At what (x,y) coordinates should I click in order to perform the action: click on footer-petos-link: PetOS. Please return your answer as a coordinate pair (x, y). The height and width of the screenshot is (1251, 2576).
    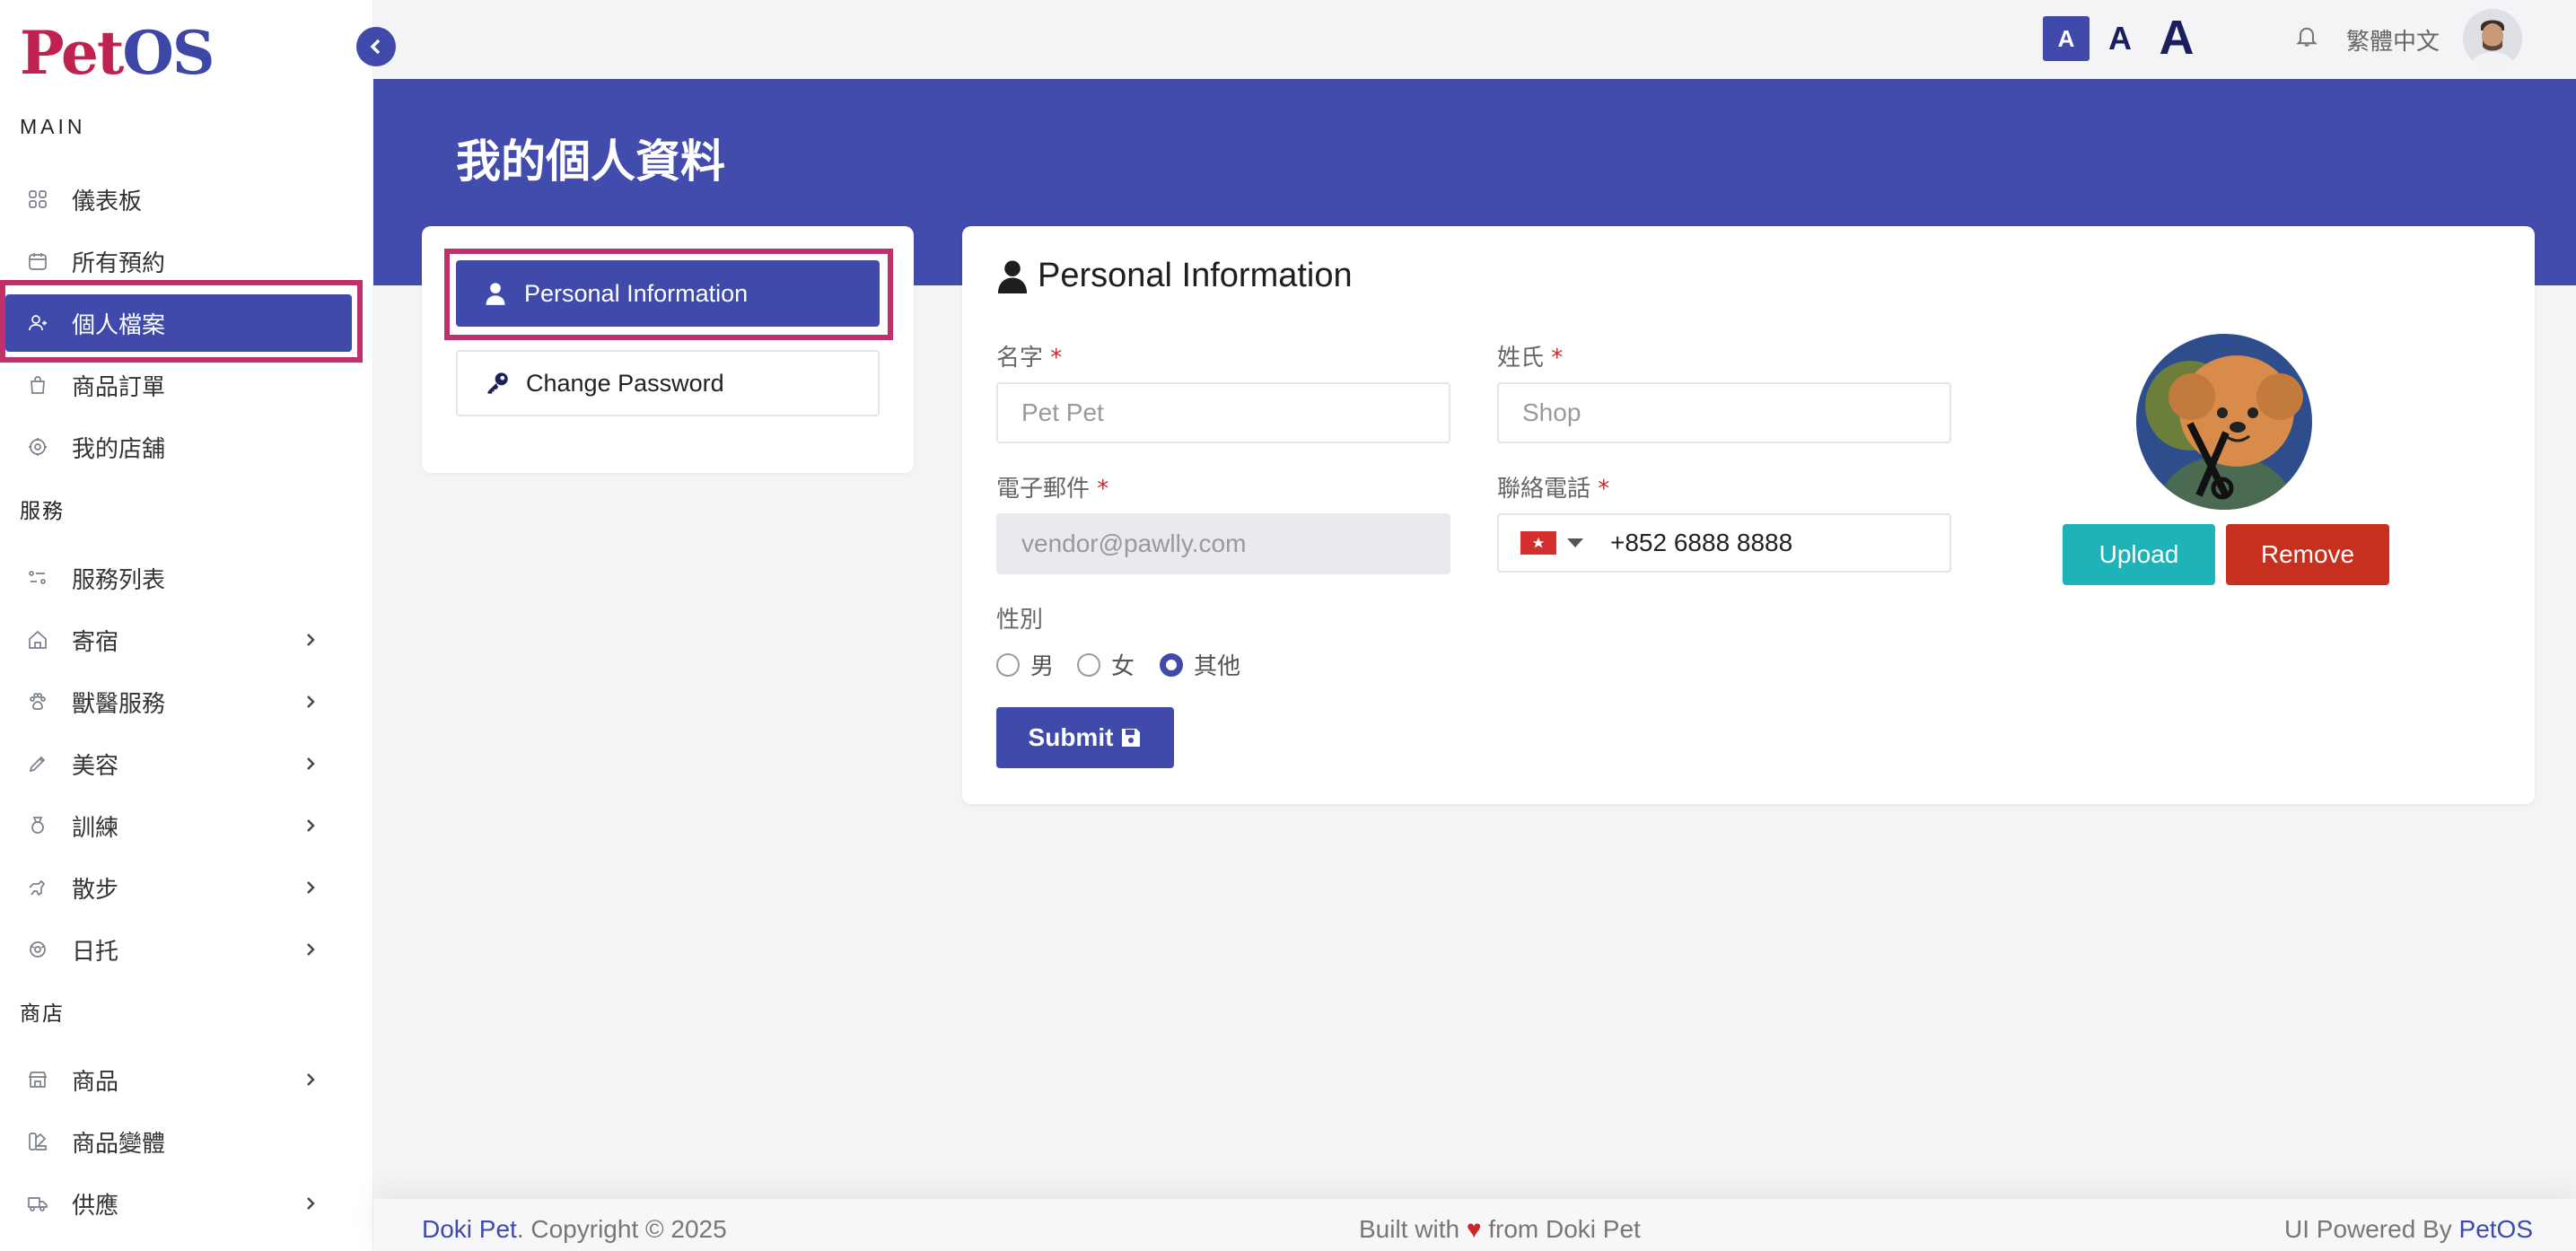
    Looking at the image, I should click on (2496, 1229).